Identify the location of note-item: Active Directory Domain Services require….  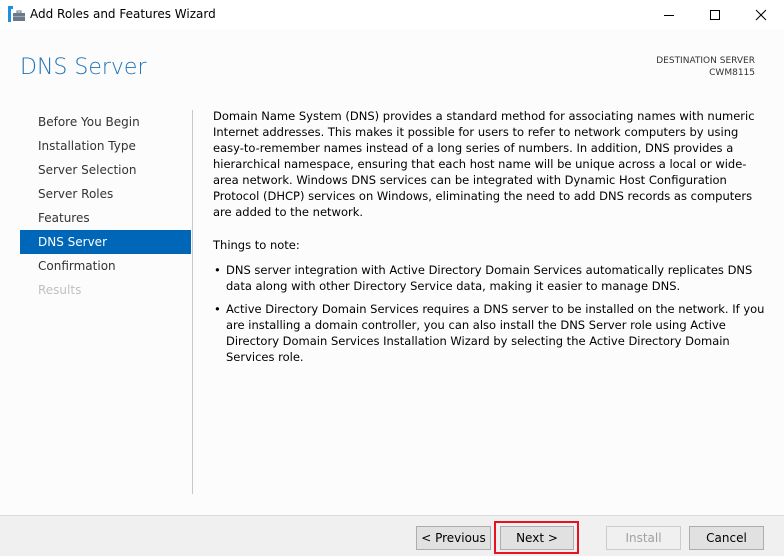
(491, 333).